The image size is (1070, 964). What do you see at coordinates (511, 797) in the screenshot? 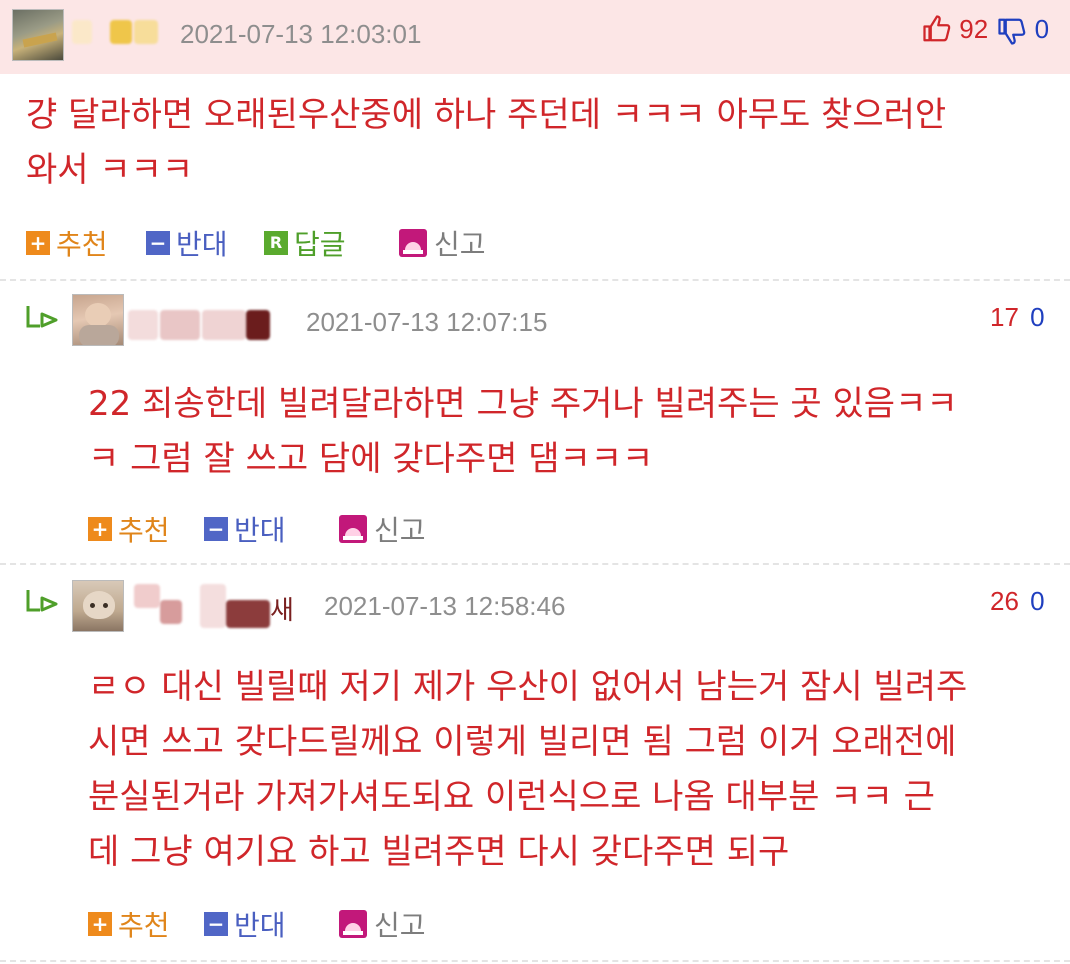
I see `comment-text-line: 분실된거라 가져가셔도되요 이런식으로 나옴 대부분 ㅋㅋ 근` at bounding box center [511, 797].